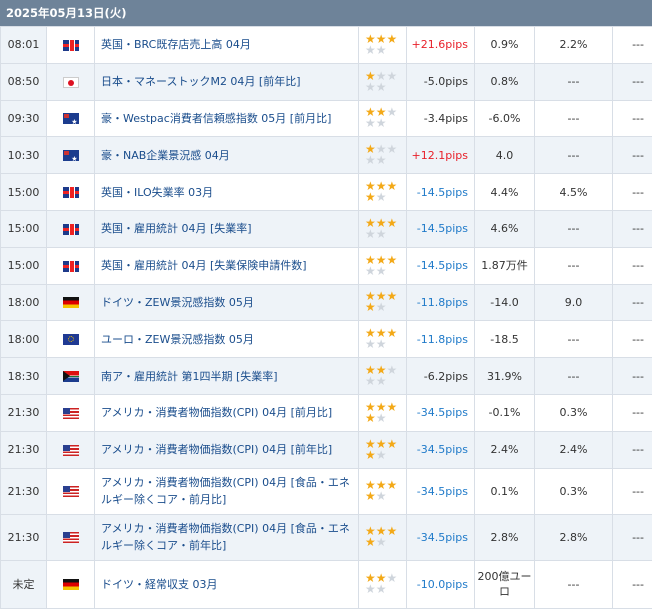  I want to click on event-name-link: 英国・雇用統計 04月 [失業保険申請件数], so click(227, 265).